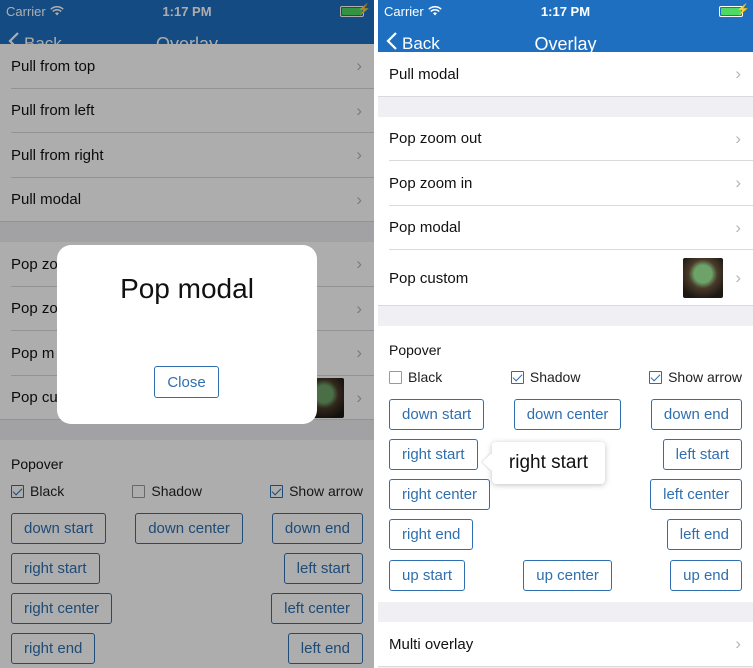 This screenshot has width=753, height=668. I want to click on black-checkbox: Black, so click(415, 377).